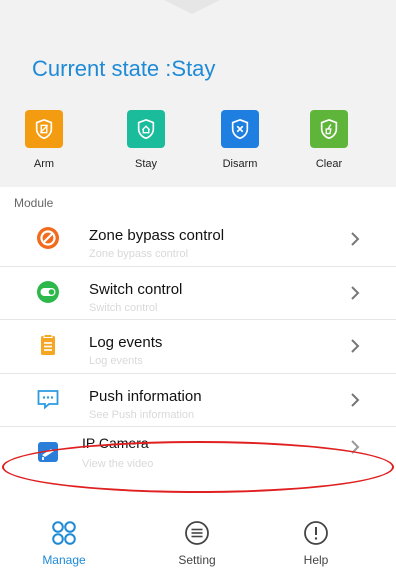 The width and height of the screenshot is (396, 570). I want to click on tab-label: Setting, so click(197, 560).